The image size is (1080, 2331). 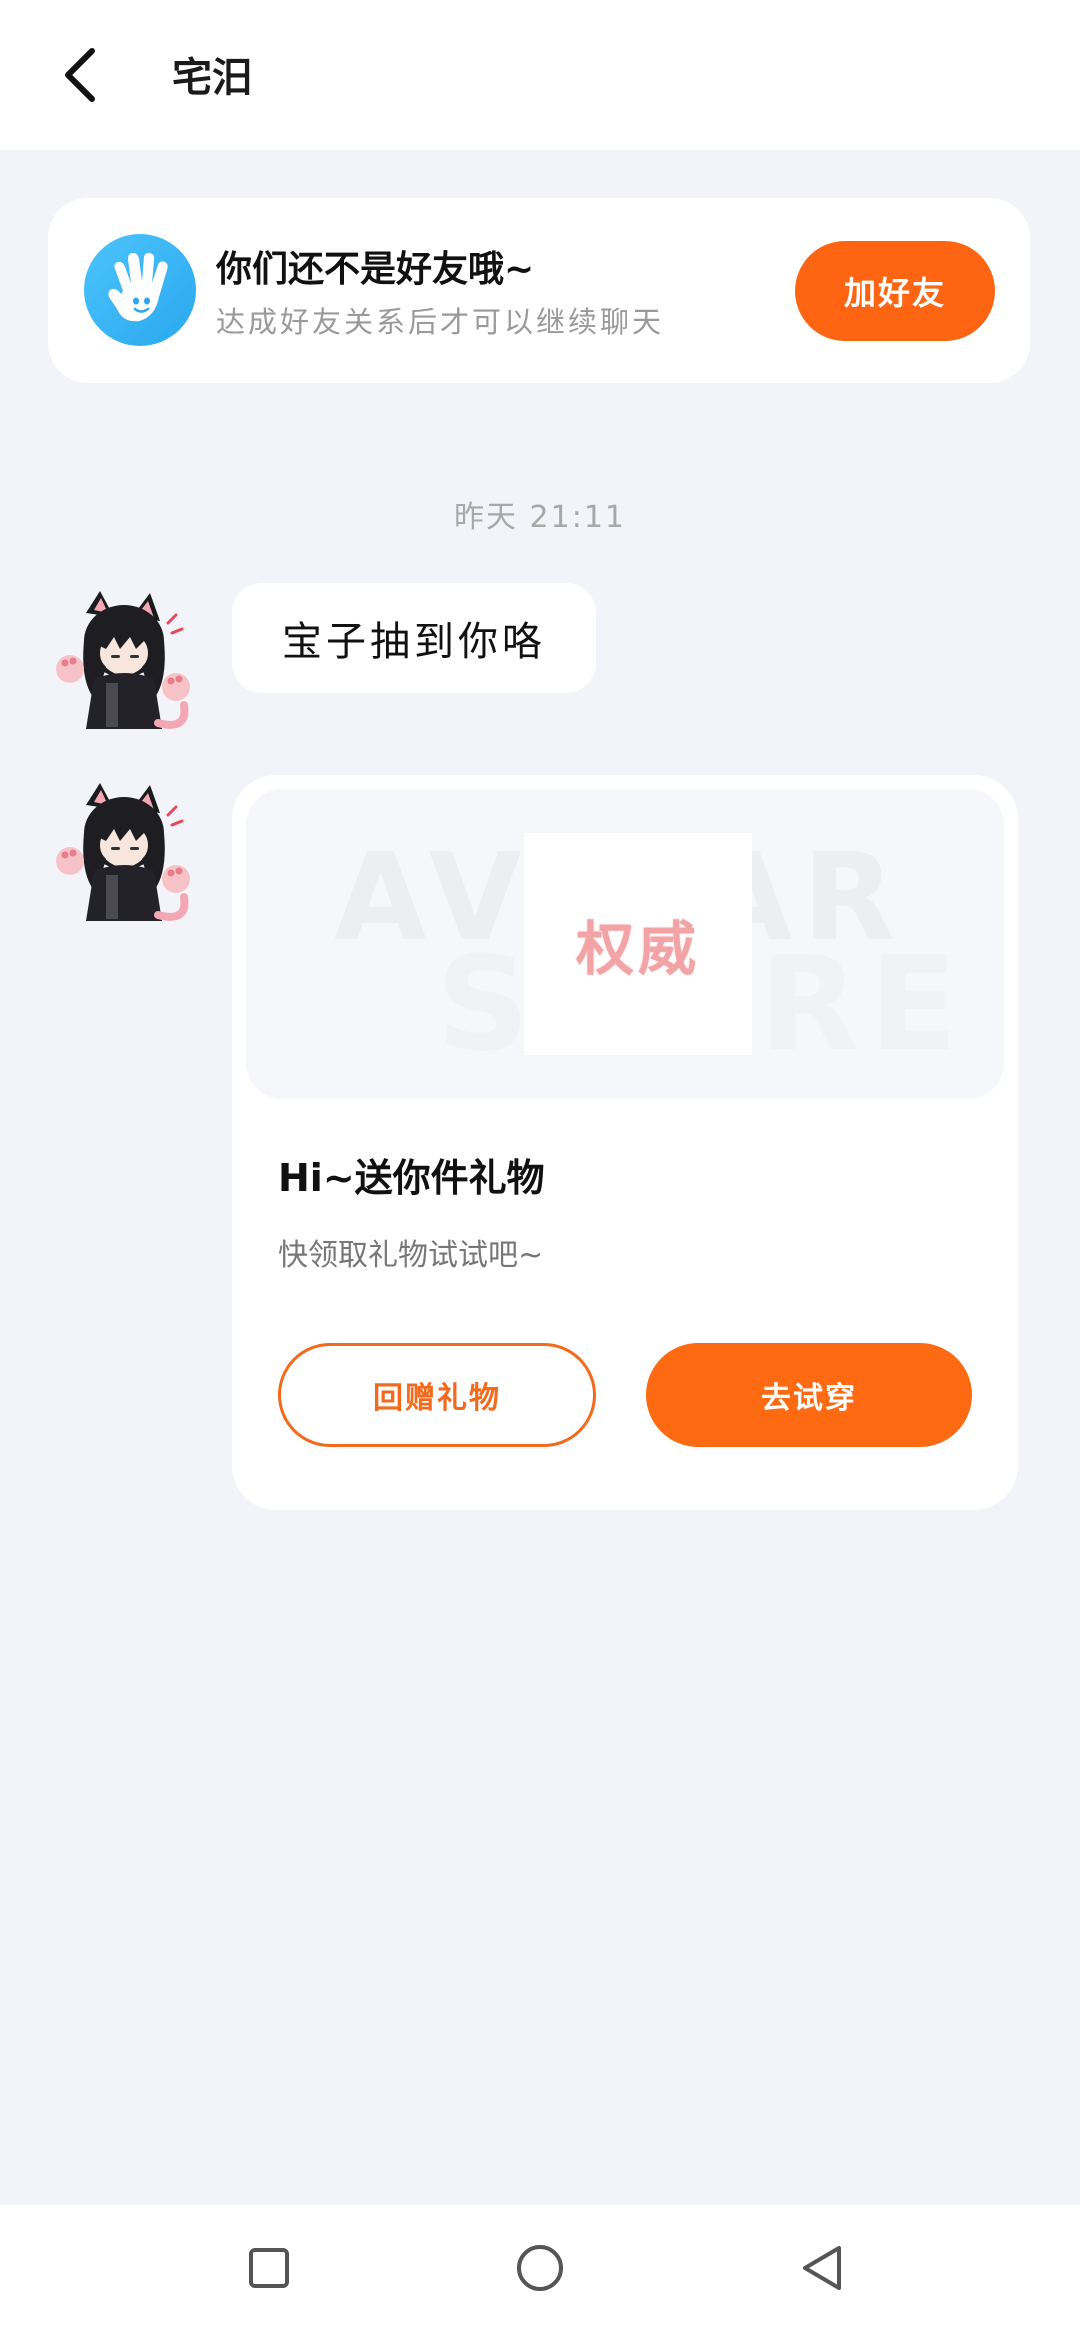 I want to click on gift-card-subtitle: 快领取礼物试试吧~, so click(x=411, y=1255).